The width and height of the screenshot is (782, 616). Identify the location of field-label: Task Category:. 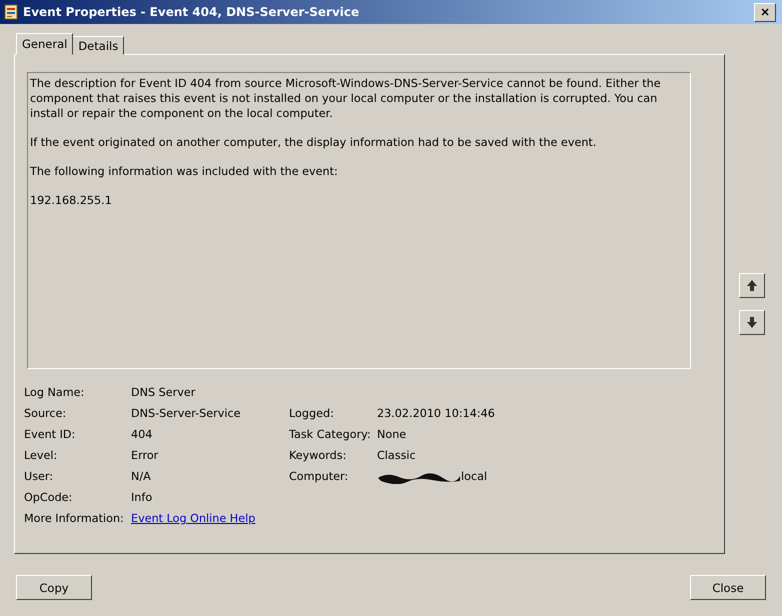
(330, 434).